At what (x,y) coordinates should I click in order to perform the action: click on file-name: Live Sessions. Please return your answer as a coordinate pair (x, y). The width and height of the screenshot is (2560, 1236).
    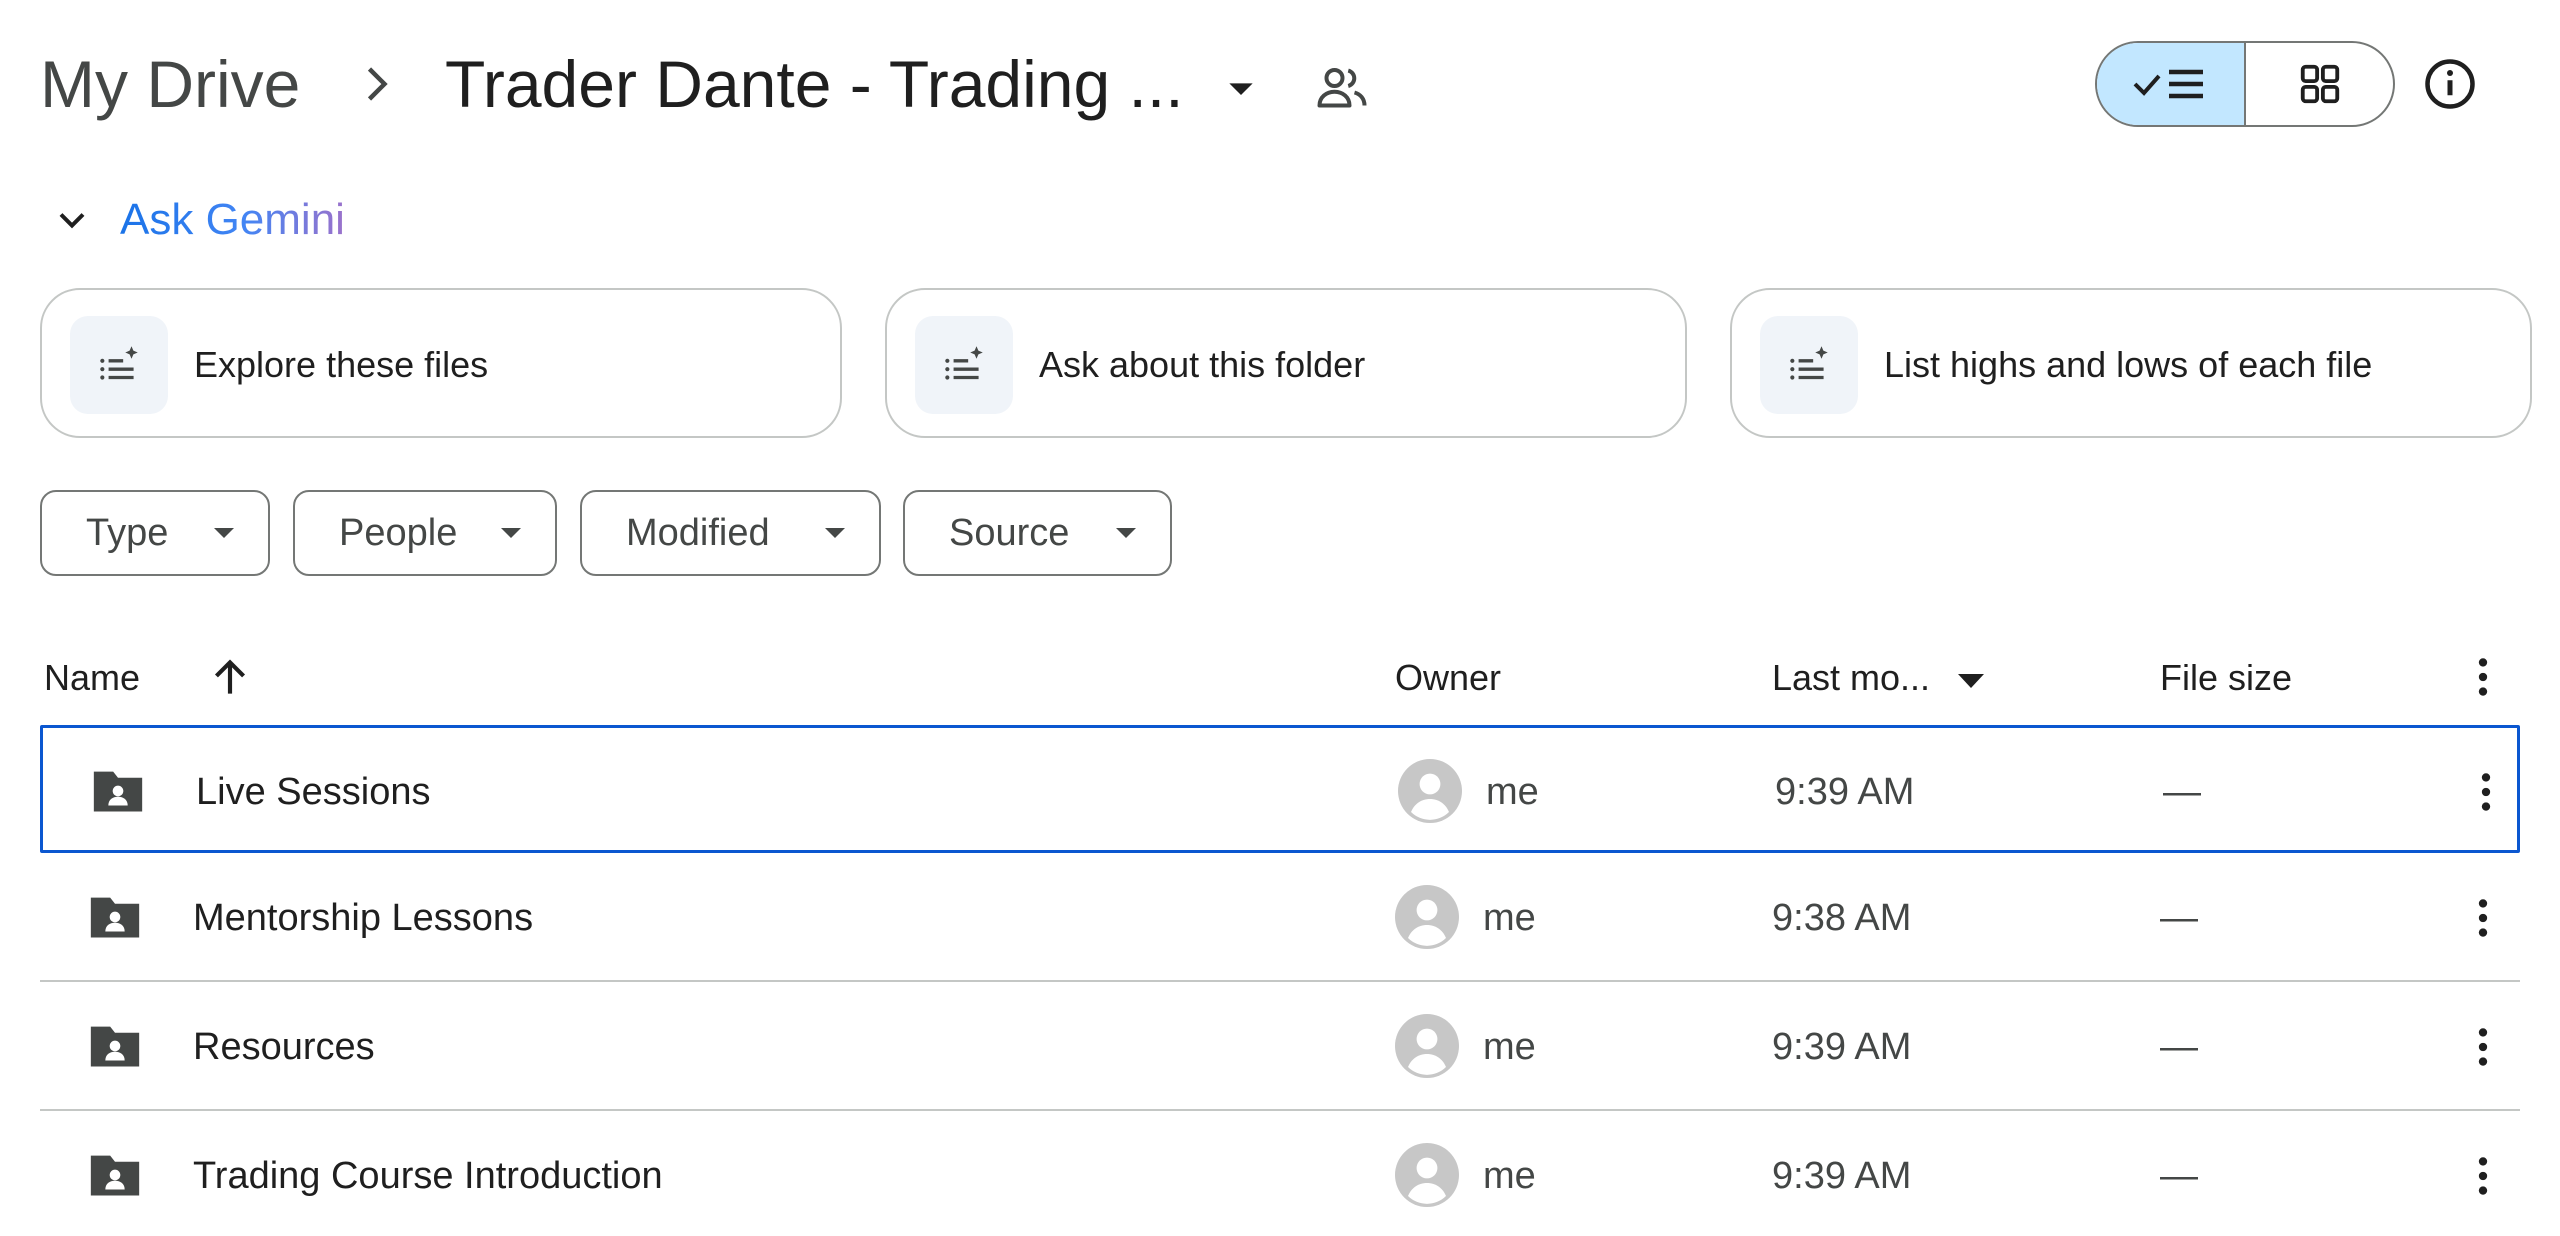
    Looking at the image, I should click on (313, 792).